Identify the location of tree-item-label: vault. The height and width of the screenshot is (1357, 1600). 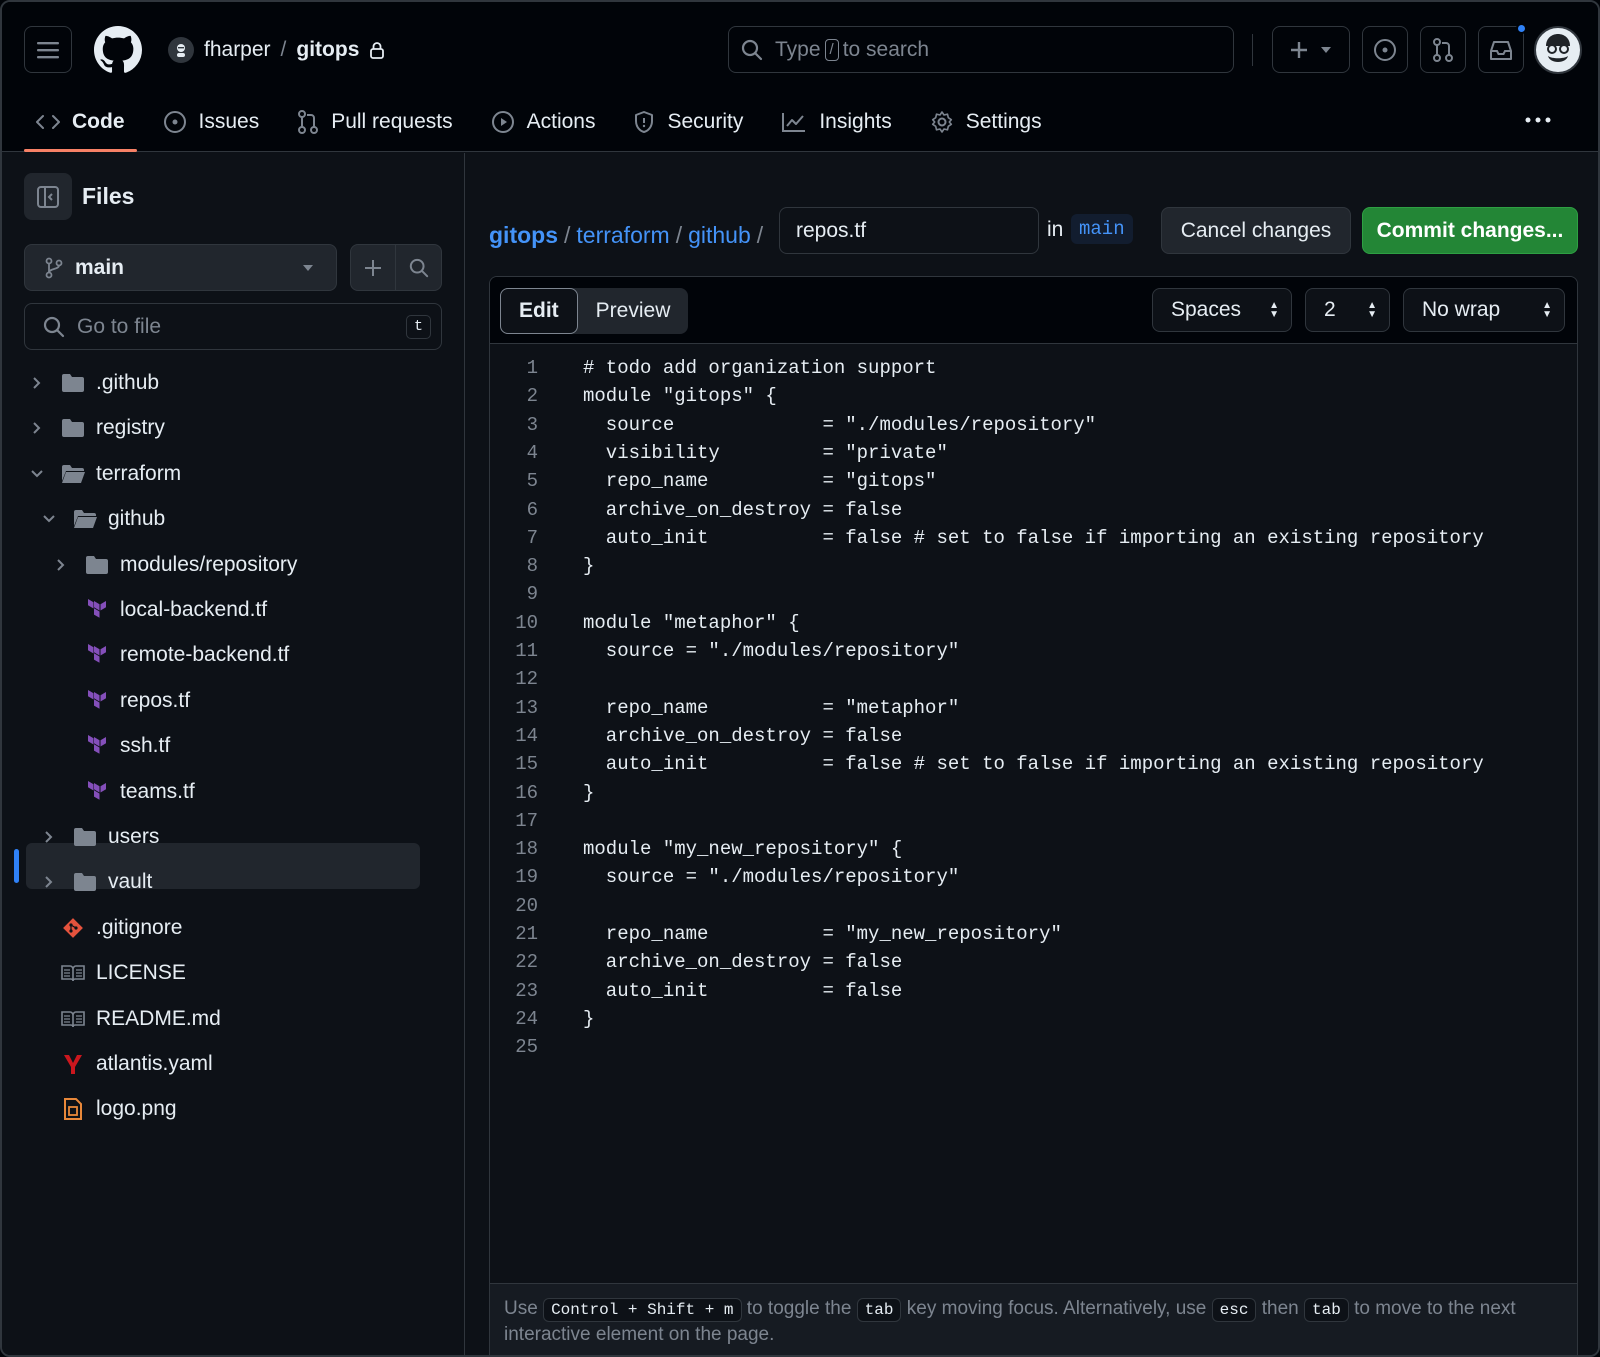
(130, 882).